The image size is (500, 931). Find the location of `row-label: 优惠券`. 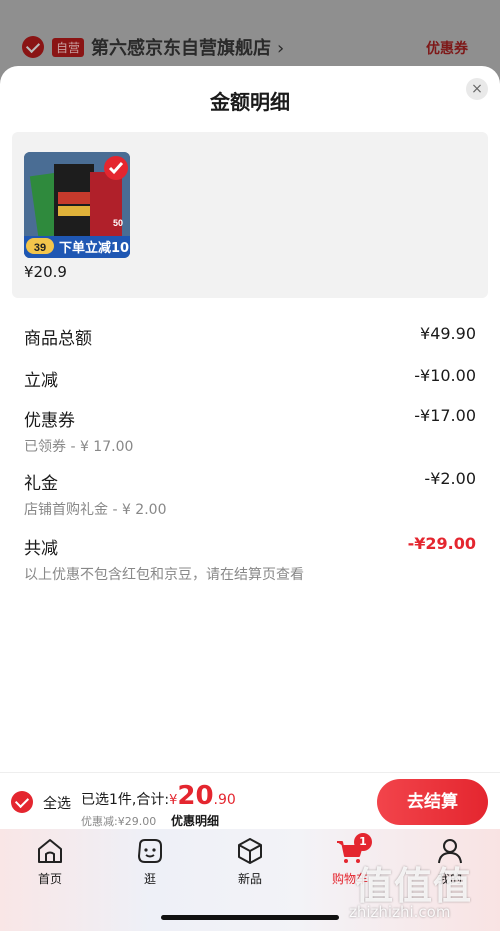

row-label: 优惠券 is located at coordinates (49, 421).